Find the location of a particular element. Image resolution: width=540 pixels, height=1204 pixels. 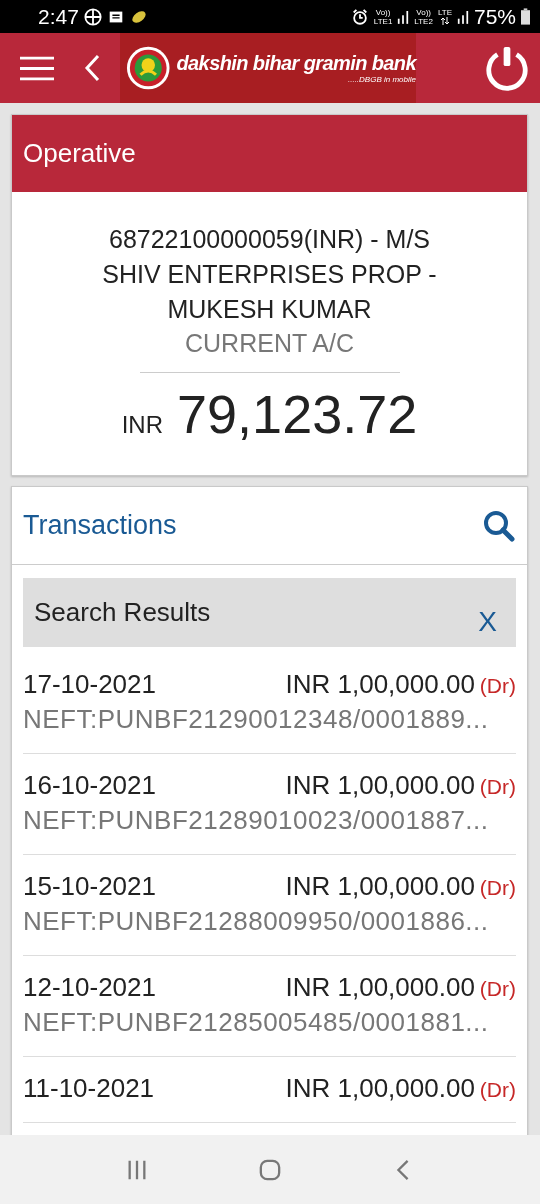

fan-icon is located at coordinates (92, 16).